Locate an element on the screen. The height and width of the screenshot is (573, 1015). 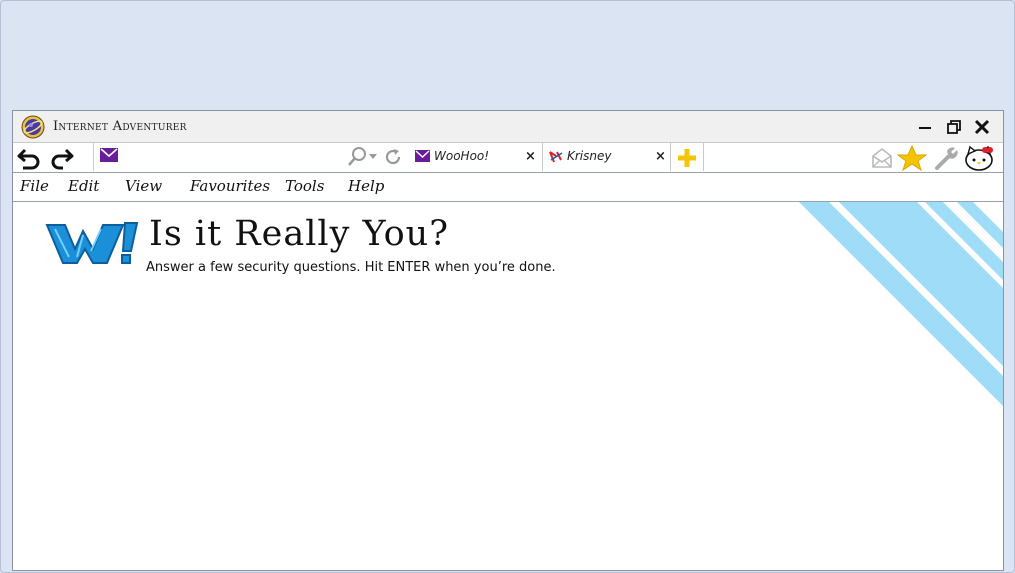
tab-woohoo: WooHoo! × is located at coordinates (476, 157).